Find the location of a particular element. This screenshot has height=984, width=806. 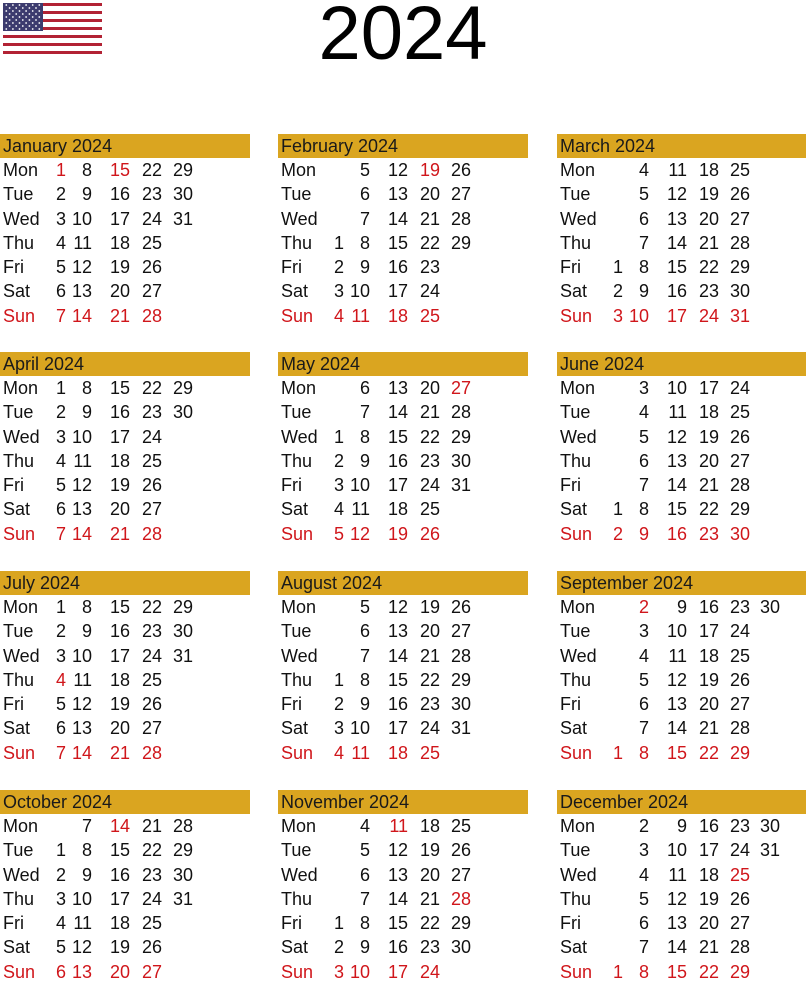

weekday-row-sun: Sun 3 10 17 24 is located at coordinates (403, 972).